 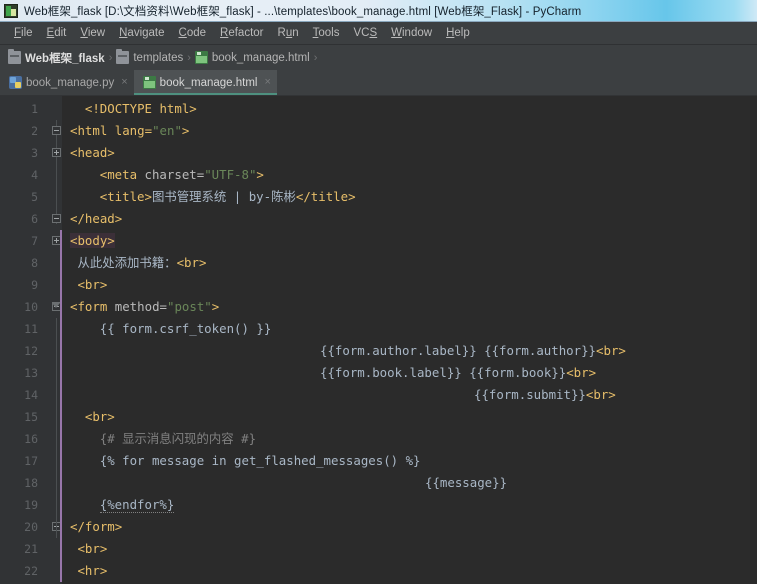 What do you see at coordinates (34, 197) in the screenshot?
I see `line-number: 5` at bounding box center [34, 197].